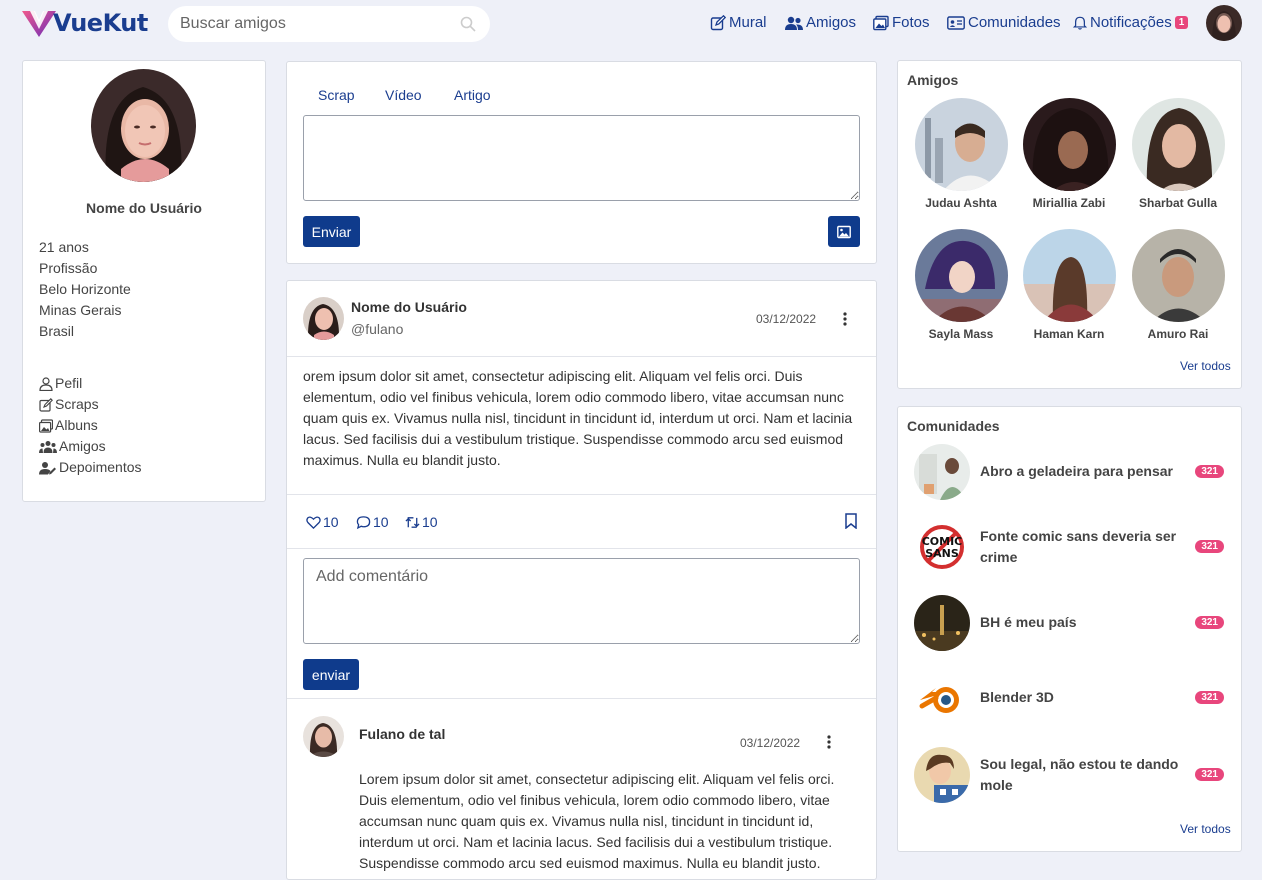 The image size is (1262, 880). Describe the element at coordinates (323, 736) in the screenshot. I see `comment-author-avatar` at that location.